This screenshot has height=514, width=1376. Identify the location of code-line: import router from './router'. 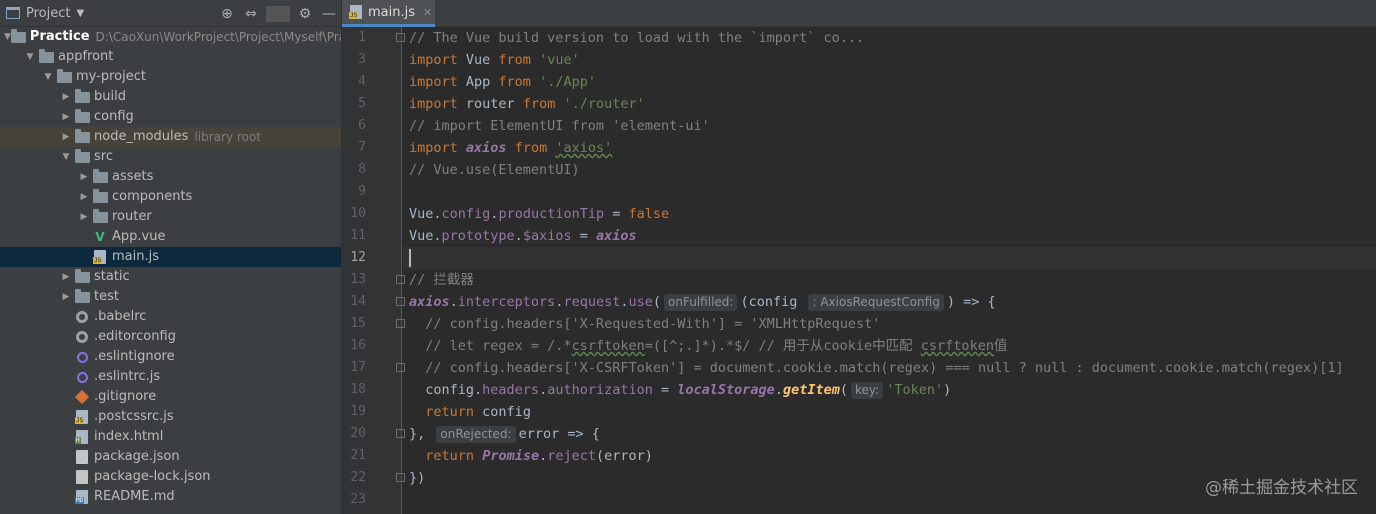
(527, 104).